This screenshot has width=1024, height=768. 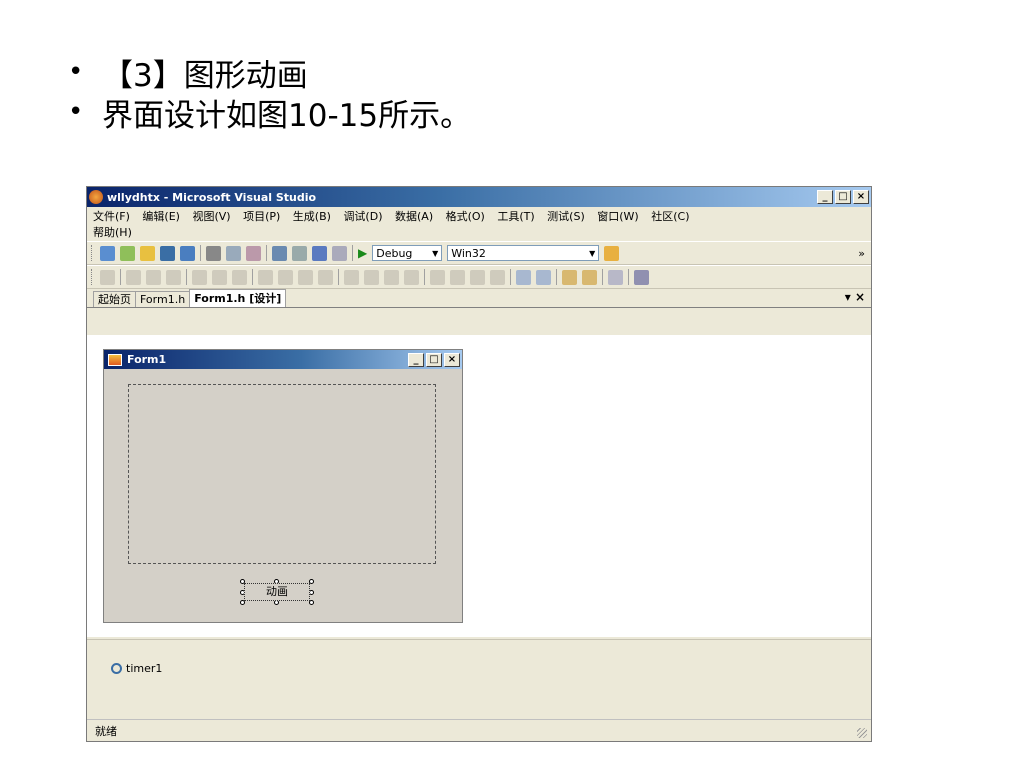 What do you see at coordinates (233, 253) in the screenshot?
I see `copy-icon` at bounding box center [233, 253].